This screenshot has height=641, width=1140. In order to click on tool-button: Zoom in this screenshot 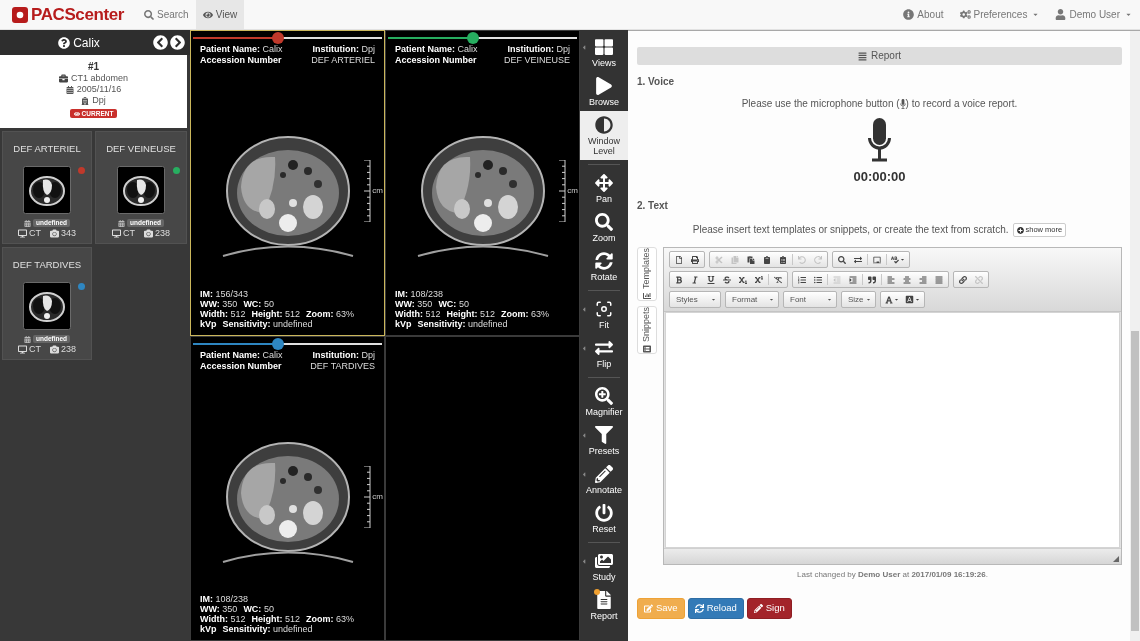, I will do `click(604, 227)`.